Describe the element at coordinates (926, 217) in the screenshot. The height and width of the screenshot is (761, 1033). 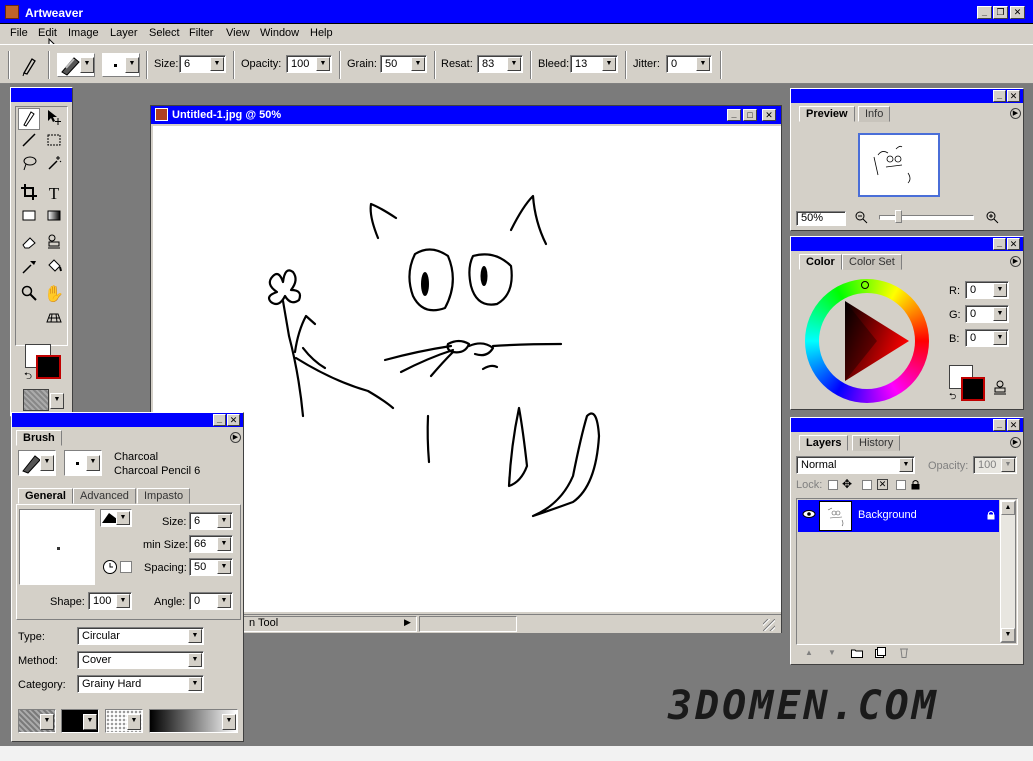
I see `zoom-slider-track` at that location.